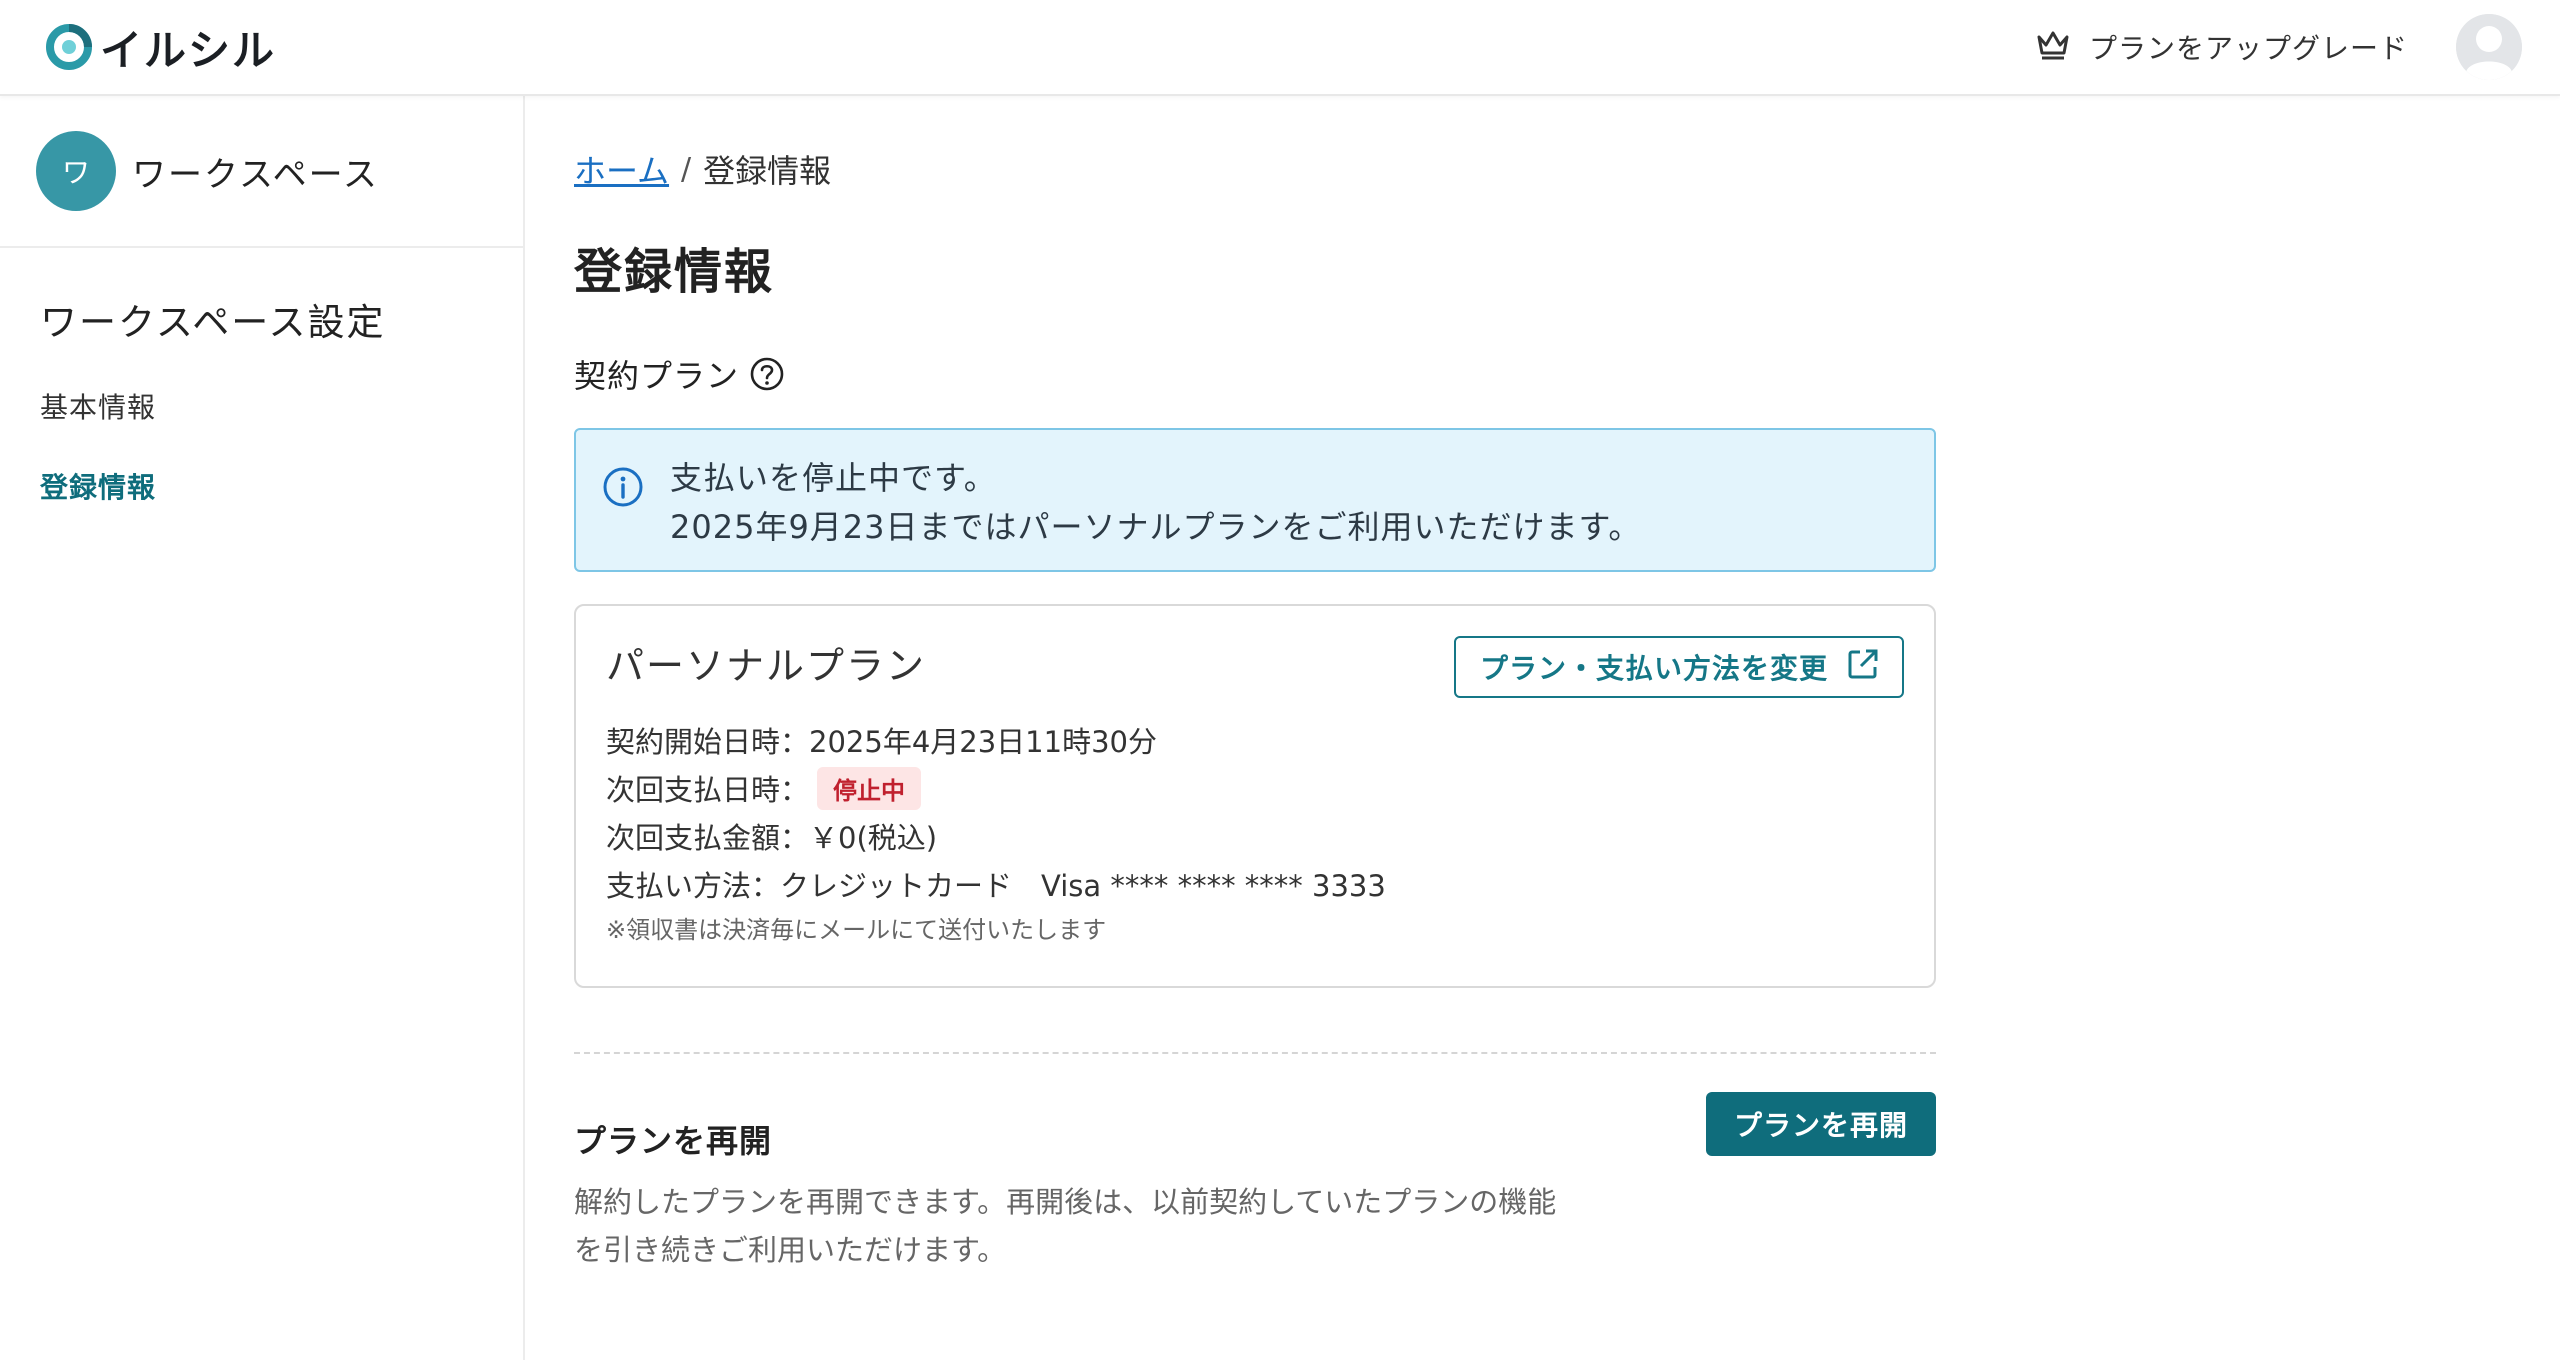 Image resolution: width=2560 pixels, height=1360 pixels. I want to click on change-plan-payment-button: プラン・支払い方法を変更, so click(1678, 667).